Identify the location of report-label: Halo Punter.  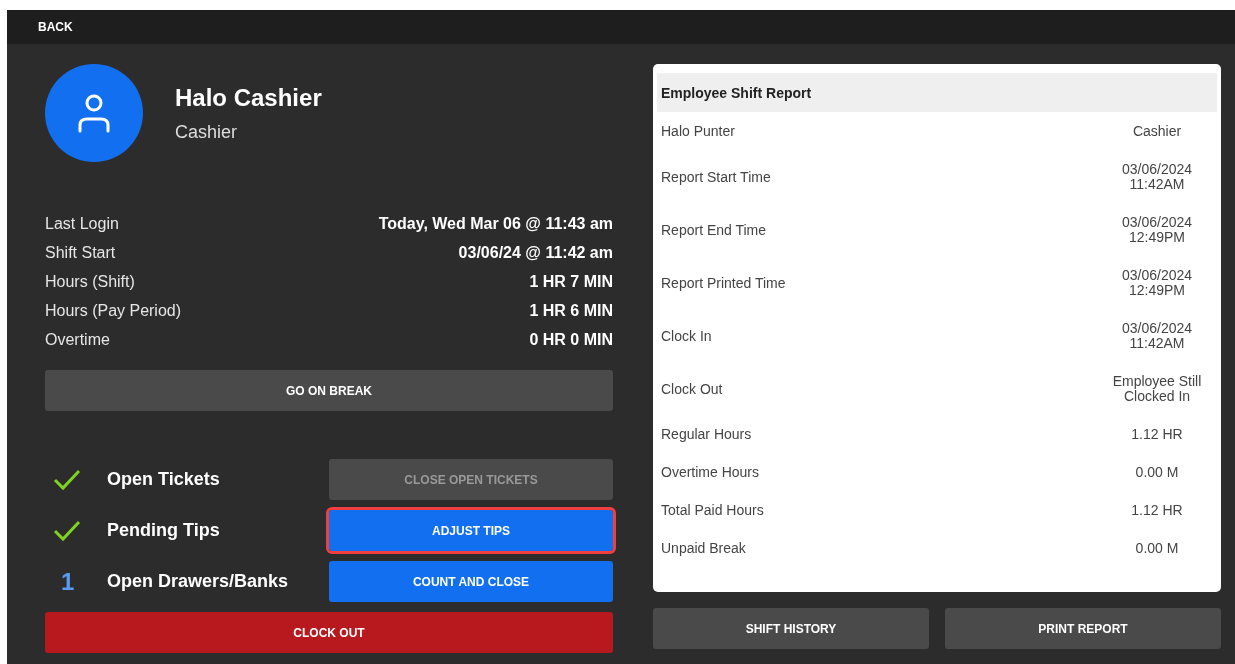
(698, 131).